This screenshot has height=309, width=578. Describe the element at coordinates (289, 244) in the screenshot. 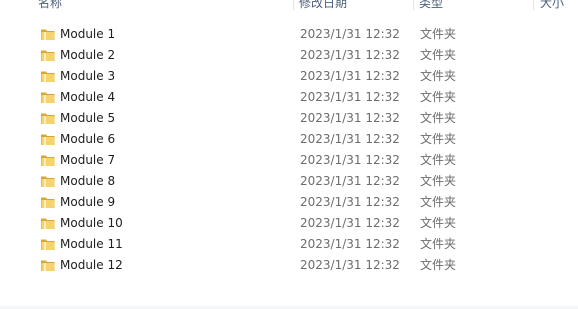

I see `file-row: Module 11 2023/1/31 12:32 文件夹` at that location.